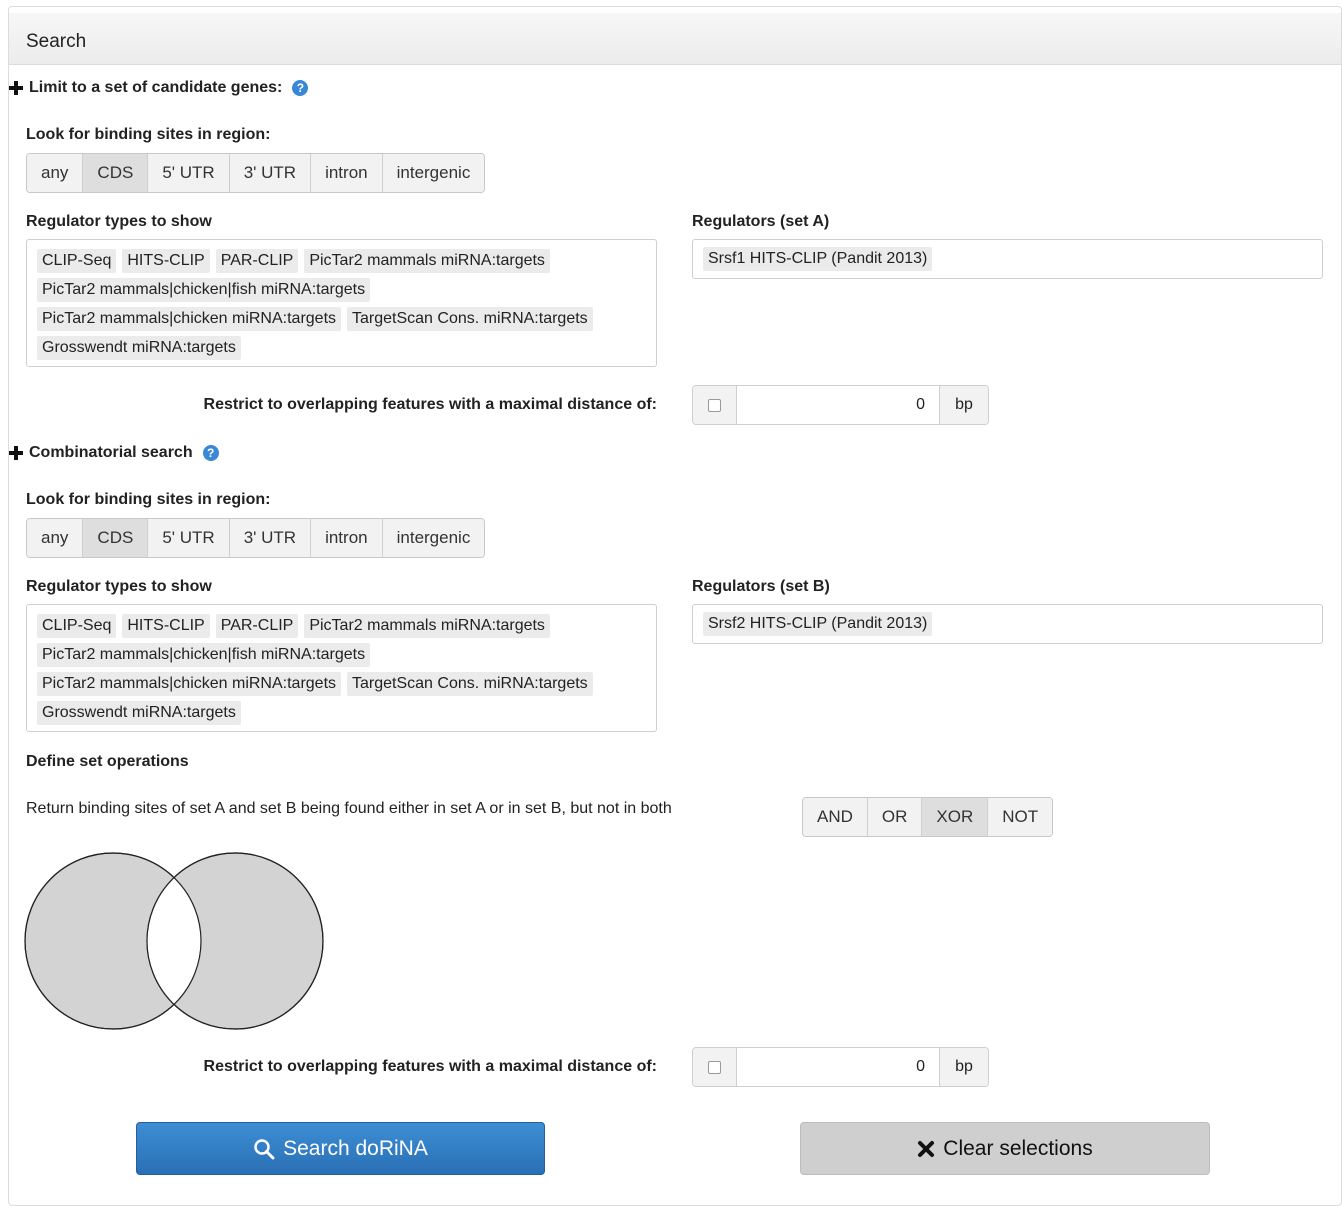 This screenshot has height=1206, width=1342. What do you see at coordinates (715, 405) in the screenshot?
I see `distance-checkbox-a` at bounding box center [715, 405].